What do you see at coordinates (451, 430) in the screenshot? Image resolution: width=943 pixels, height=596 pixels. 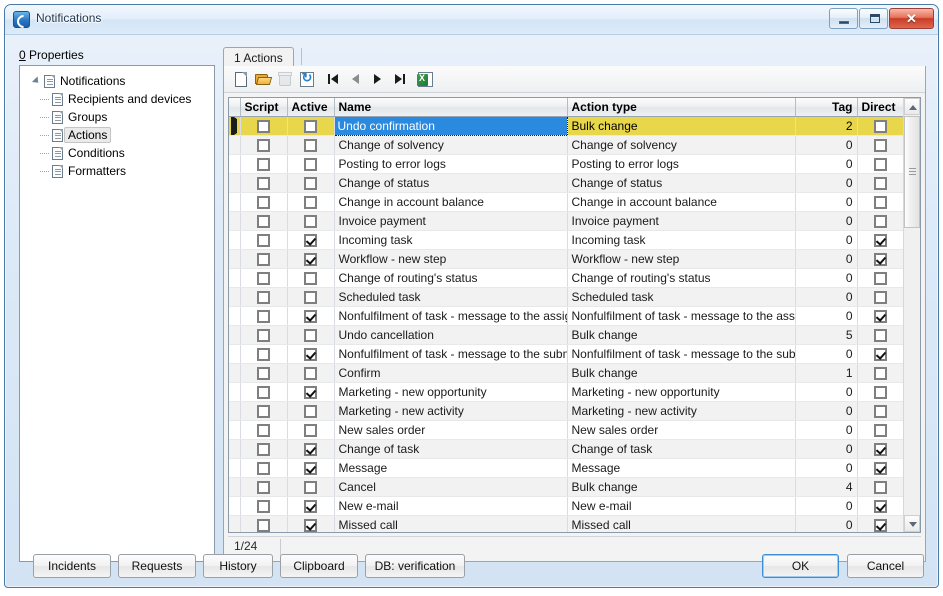 I see `name-cell: New sales order` at bounding box center [451, 430].